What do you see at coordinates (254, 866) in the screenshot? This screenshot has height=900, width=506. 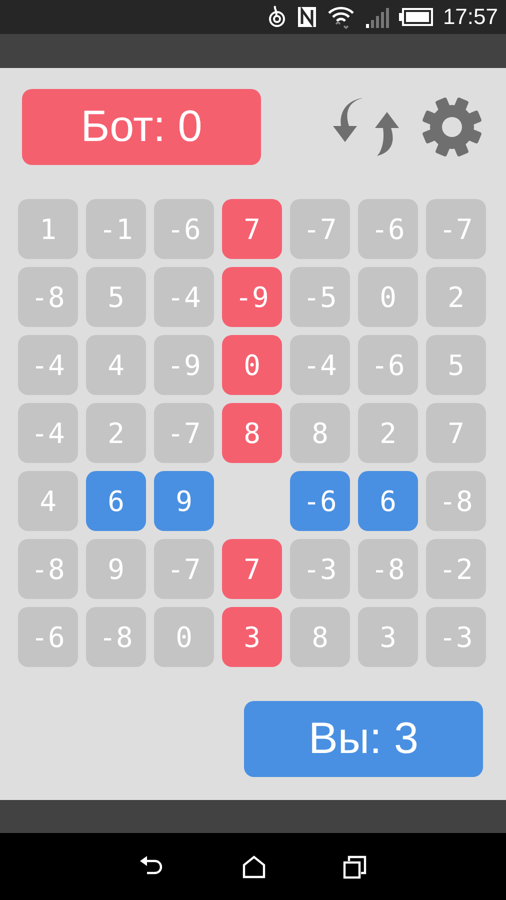 I see `home-icon` at bounding box center [254, 866].